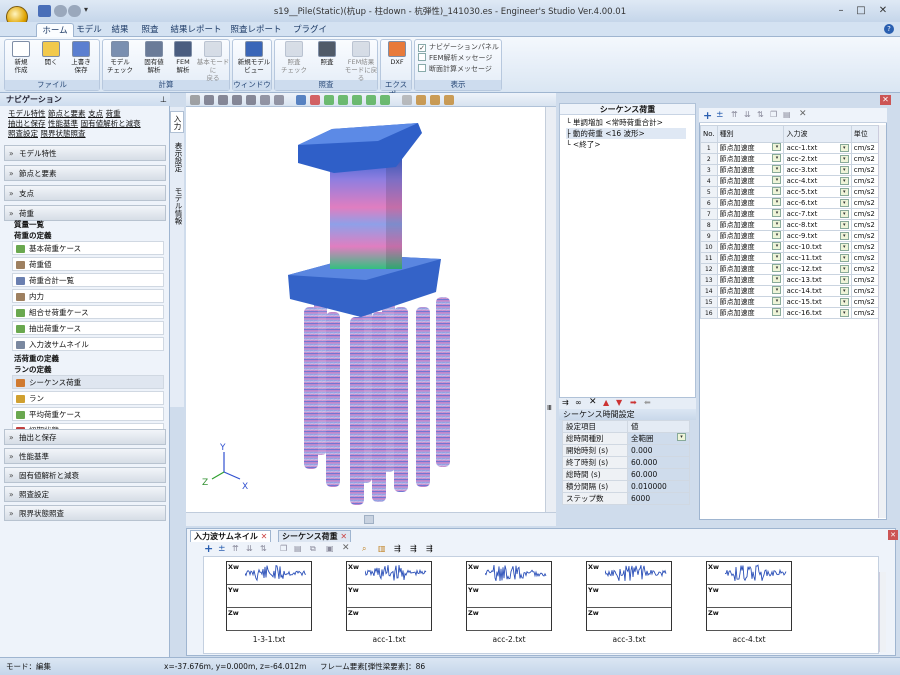 This screenshot has height=675, width=900. What do you see at coordinates (313, 549) in the screenshot?
I see `duplicate-wave-icon: ⧉` at bounding box center [313, 549].